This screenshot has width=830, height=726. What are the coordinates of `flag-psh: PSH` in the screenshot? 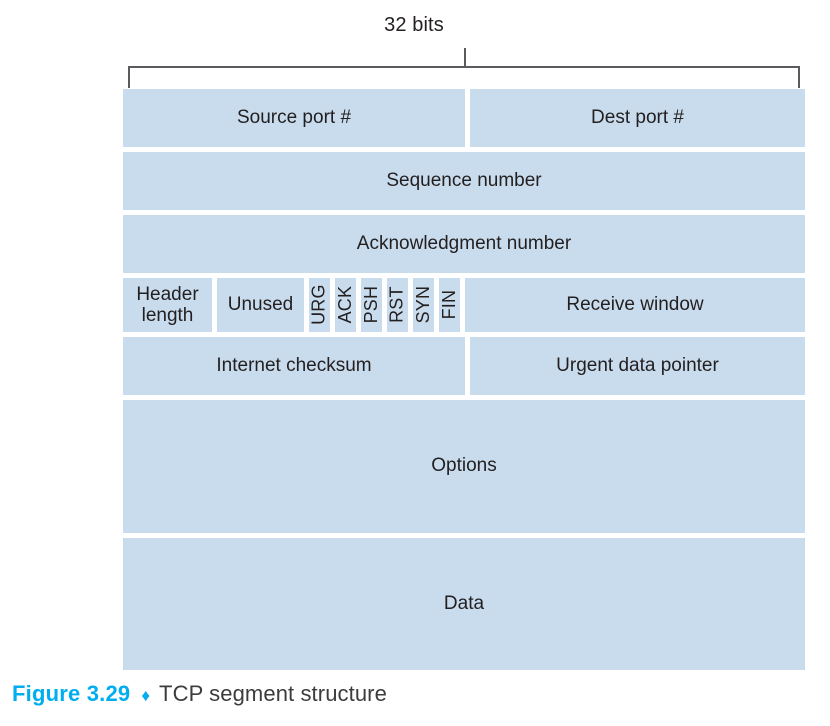 It's located at (371, 305).